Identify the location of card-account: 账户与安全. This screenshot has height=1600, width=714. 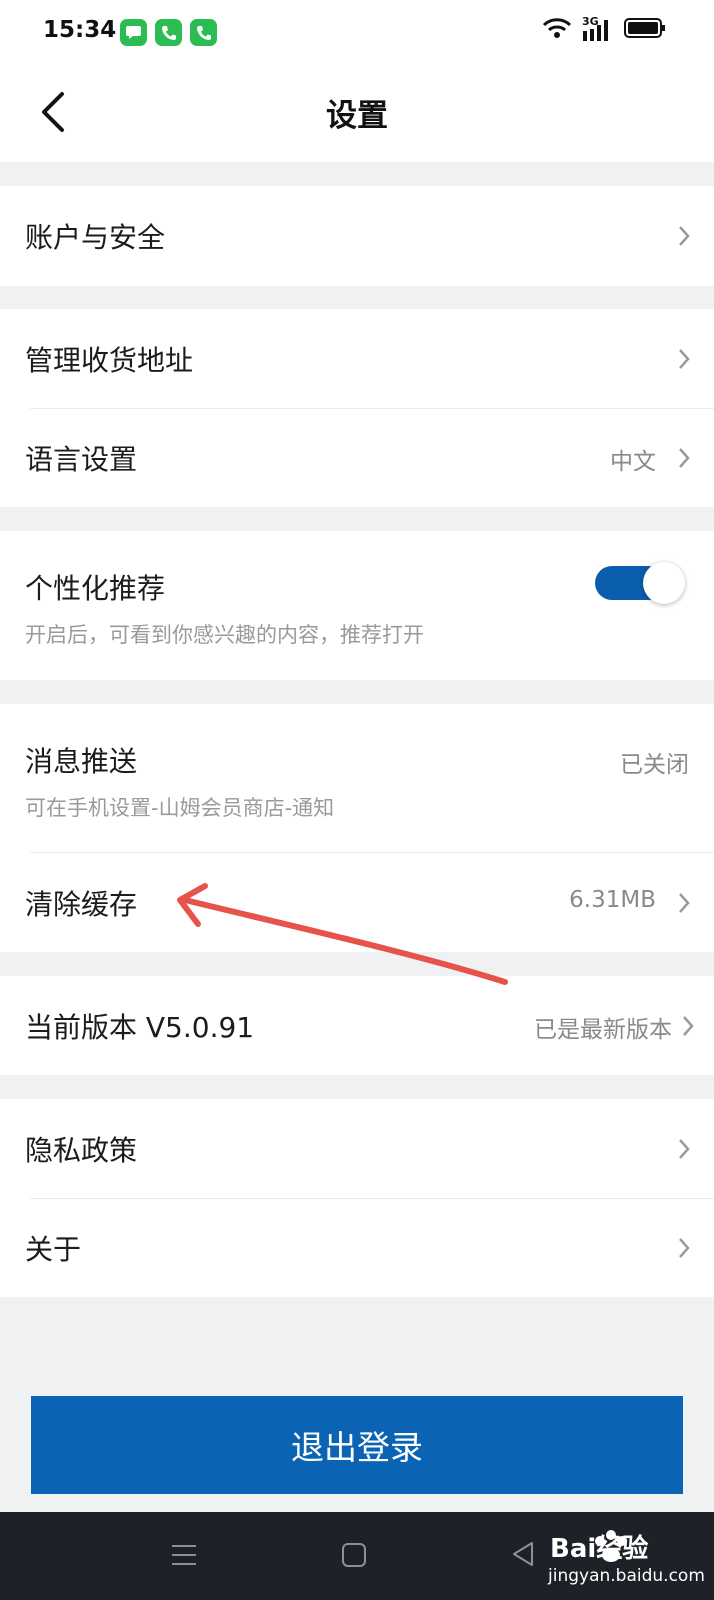
(357, 236).